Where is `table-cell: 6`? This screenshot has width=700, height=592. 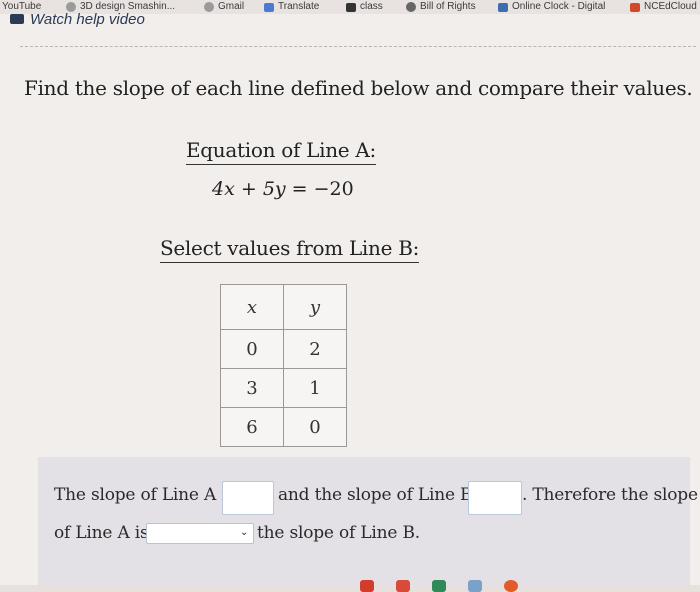
table-cell: 6 is located at coordinates (252, 427).